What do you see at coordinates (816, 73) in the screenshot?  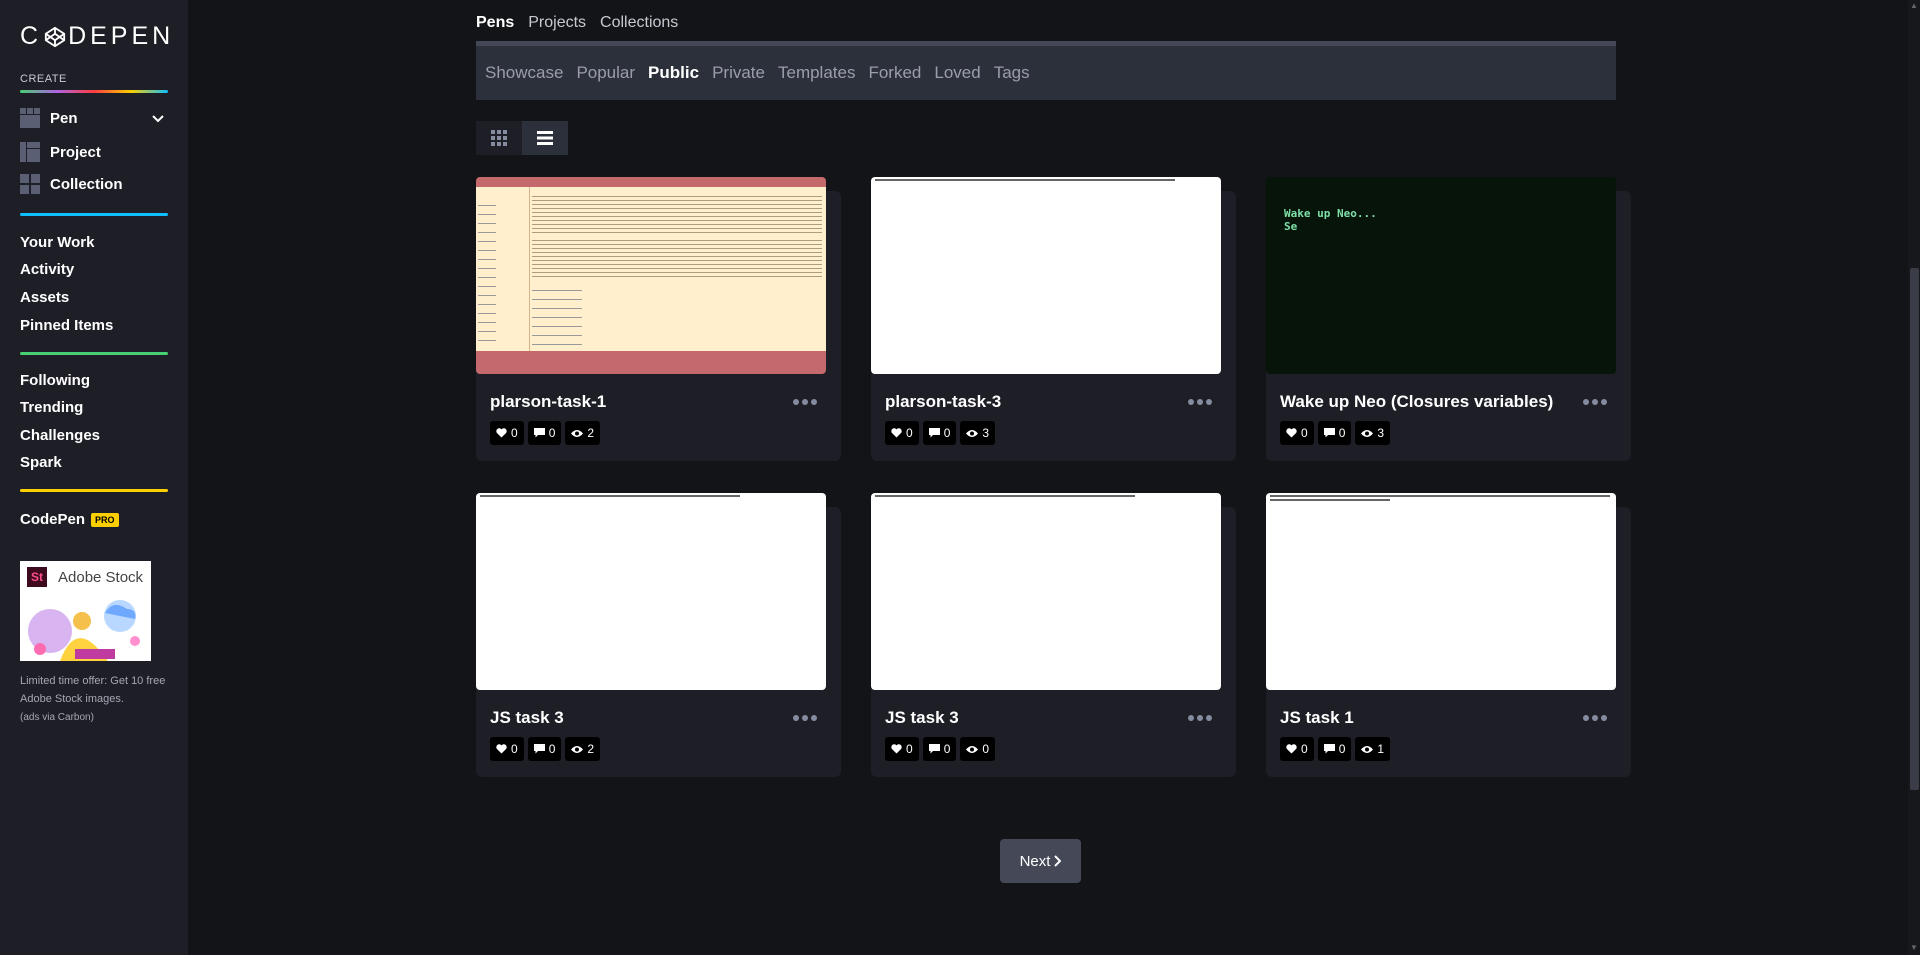 I see `filter-templates: Templates` at bounding box center [816, 73].